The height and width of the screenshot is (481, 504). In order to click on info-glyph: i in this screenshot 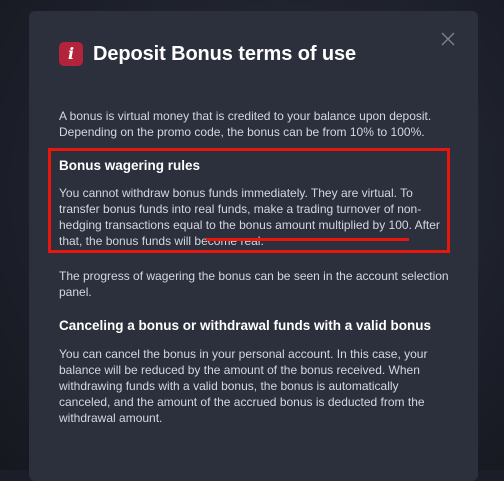, I will do `click(71, 53)`.